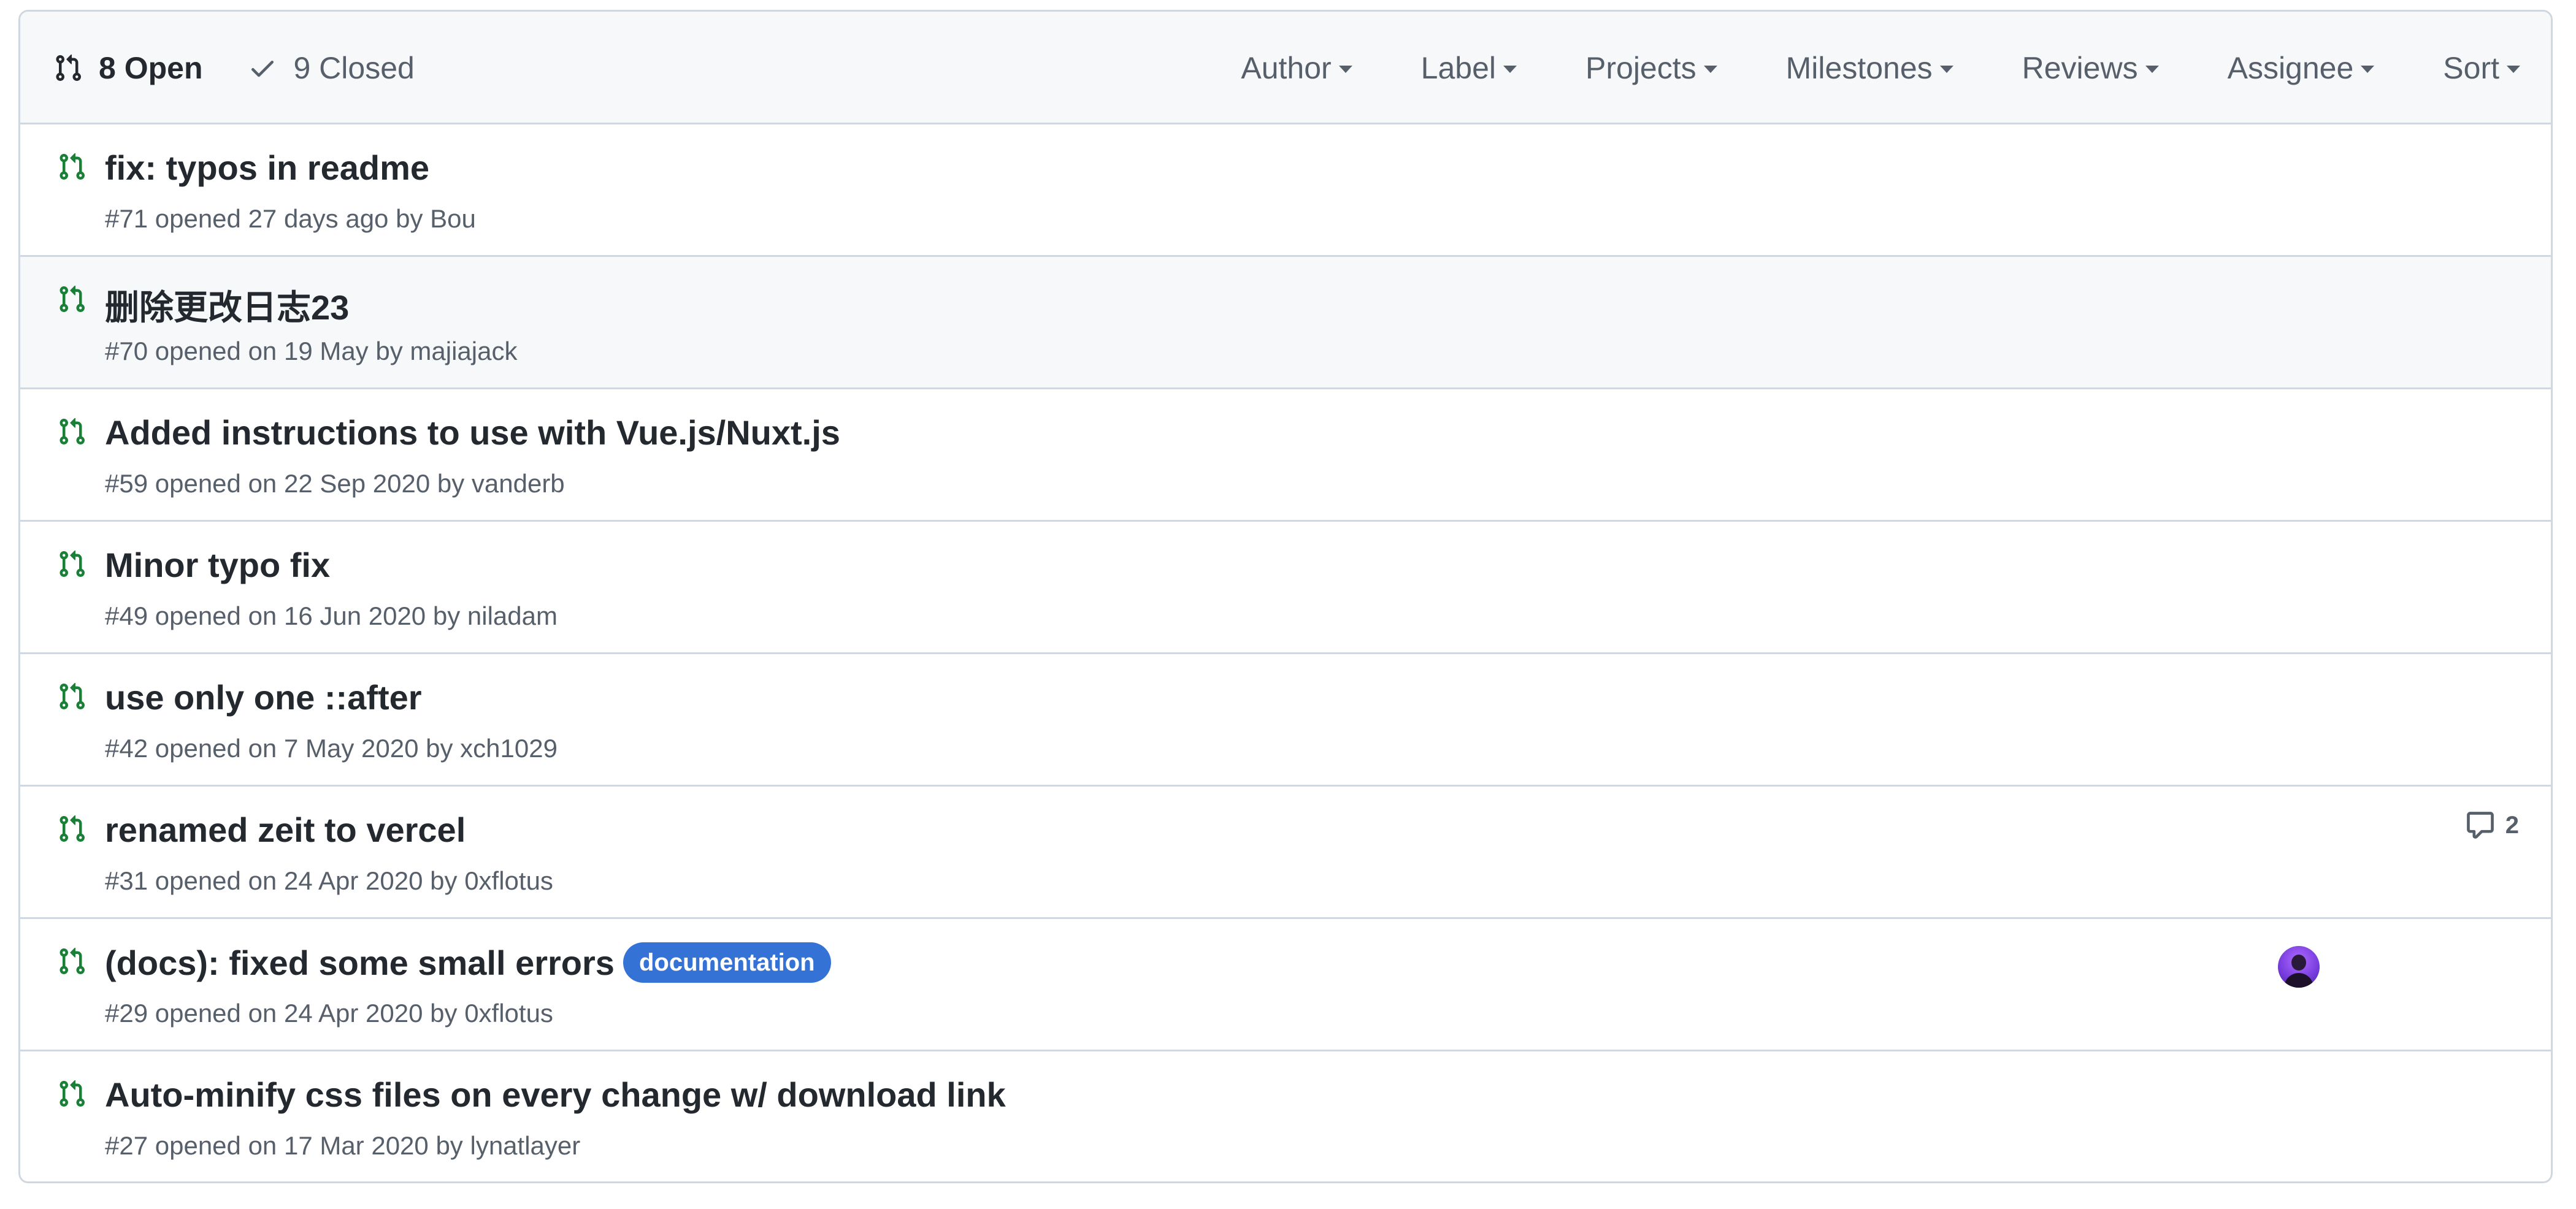 This screenshot has width=2576, height=1209. Describe the element at coordinates (127, 68) in the screenshot. I see `open-filter-link: 8 Open` at that location.